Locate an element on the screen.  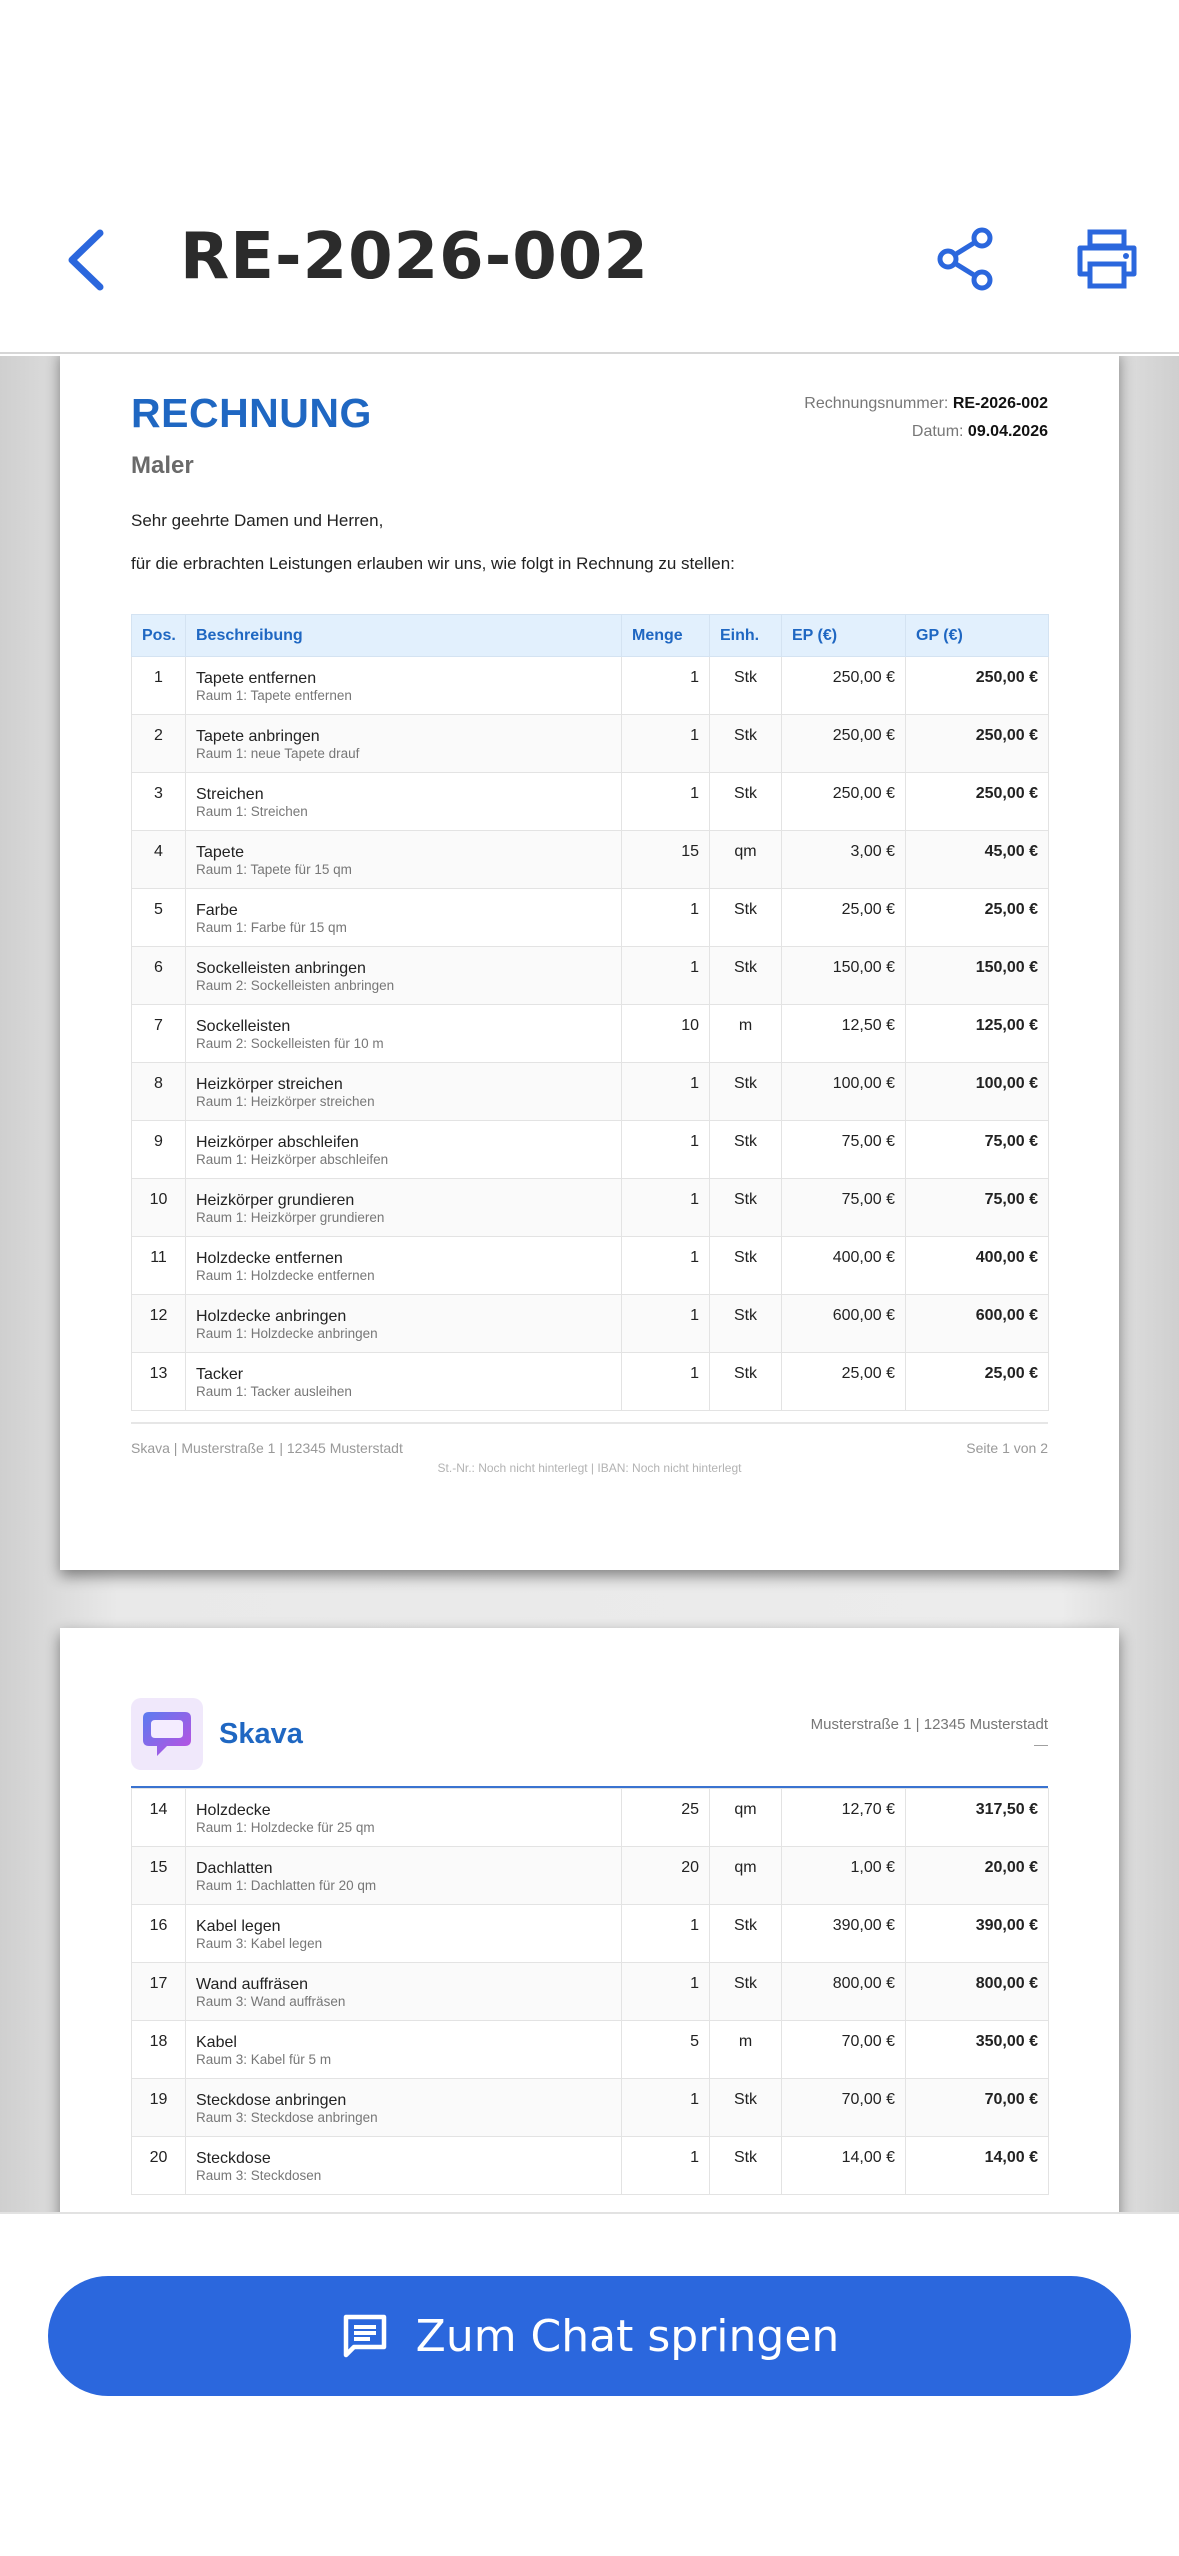
row-description: Holzdecke entfernen Raum 1 is located at coordinates (403, 1265).